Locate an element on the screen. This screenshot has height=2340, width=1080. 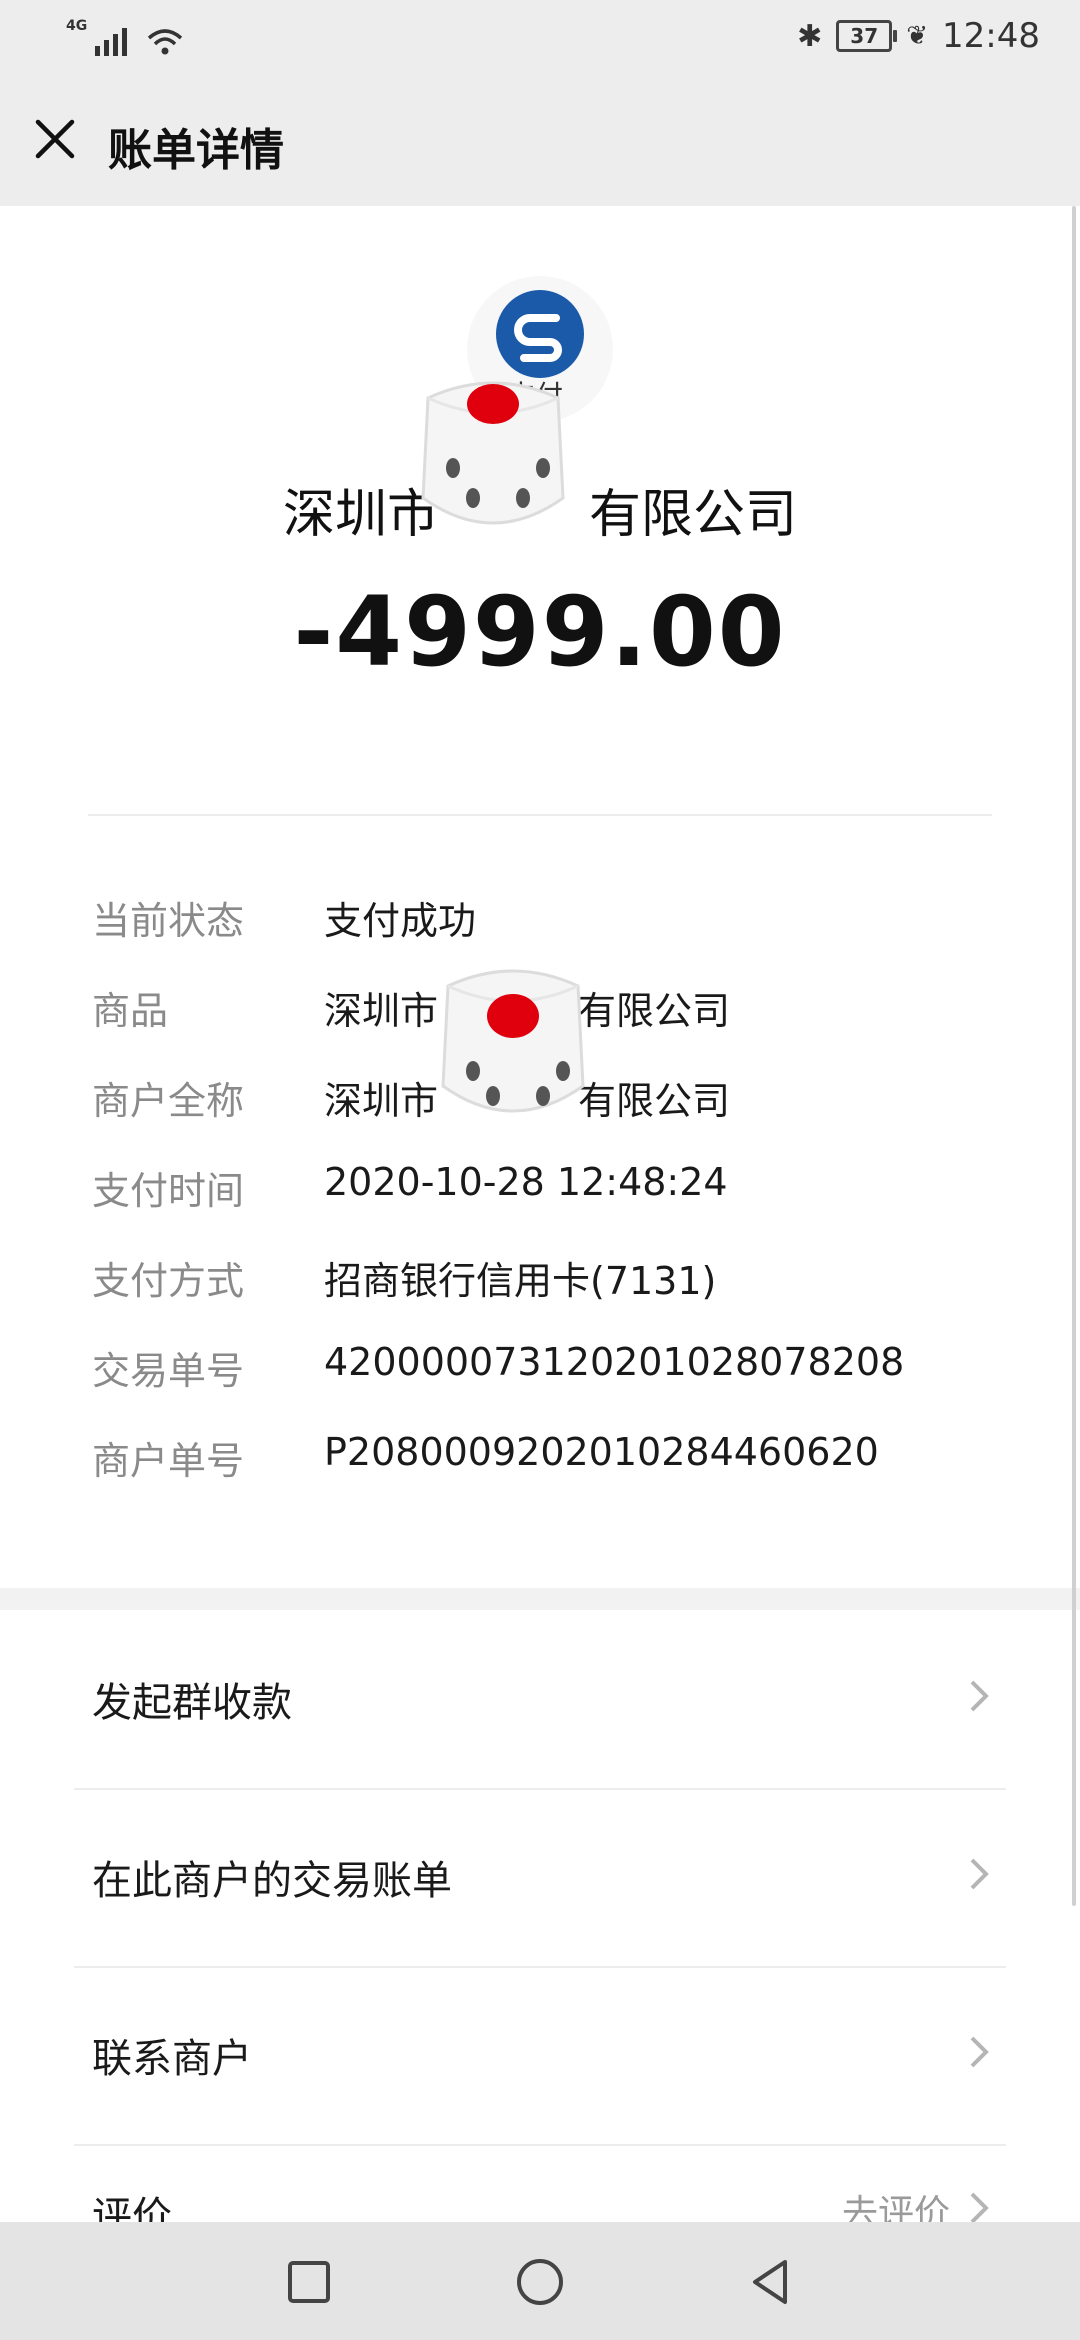
detail-label: 支付方式 is located at coordinates (168, 1281).